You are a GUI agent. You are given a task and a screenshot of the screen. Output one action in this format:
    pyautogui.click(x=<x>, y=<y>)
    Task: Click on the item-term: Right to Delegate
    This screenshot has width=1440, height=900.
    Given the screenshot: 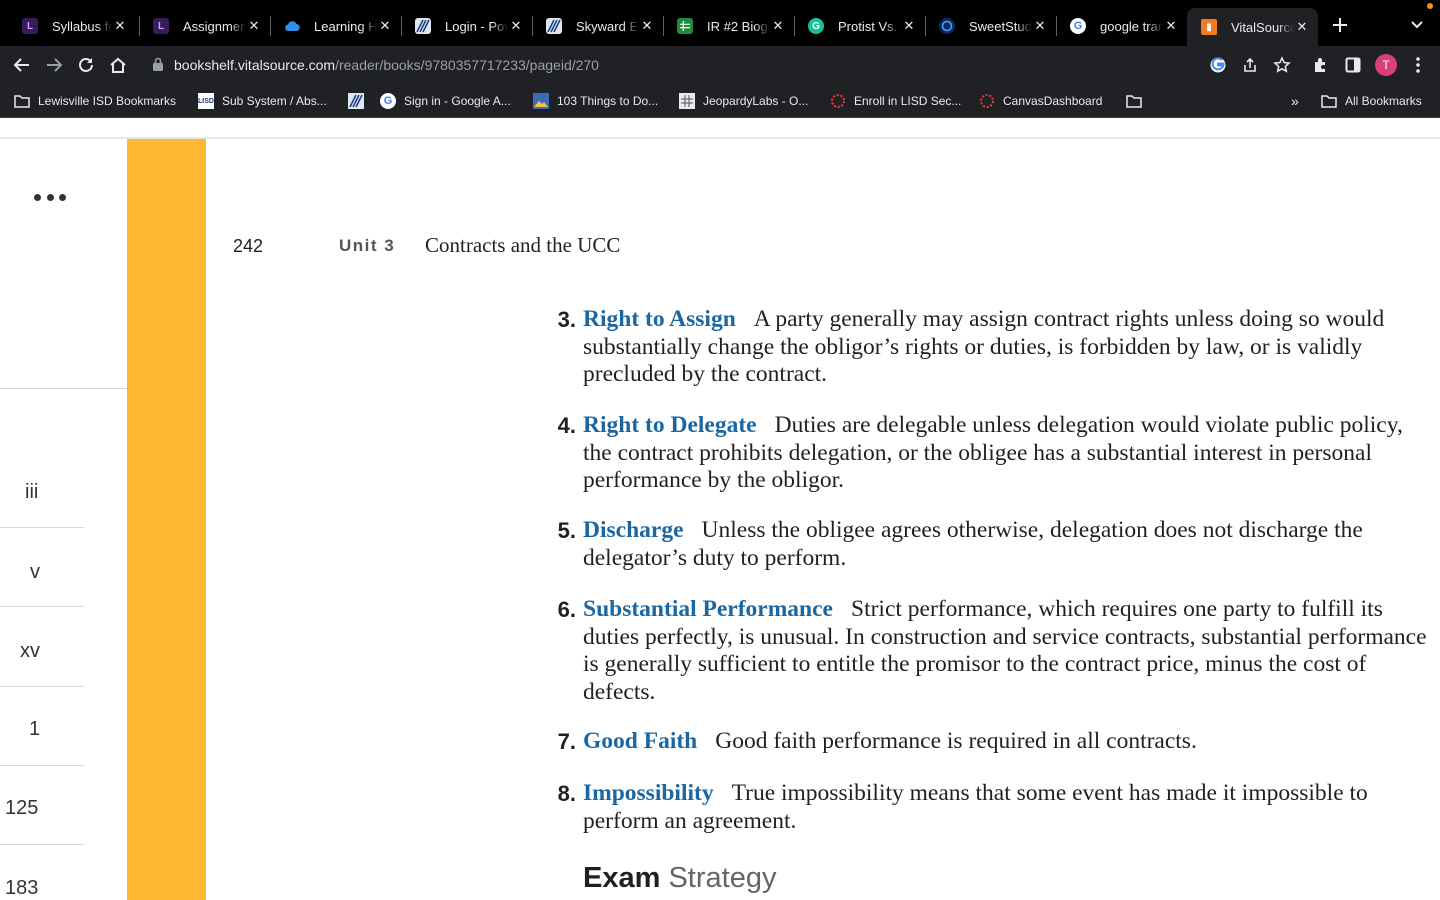 What is the action you would take?
    pyautogui.click(x=670, y=425)
    